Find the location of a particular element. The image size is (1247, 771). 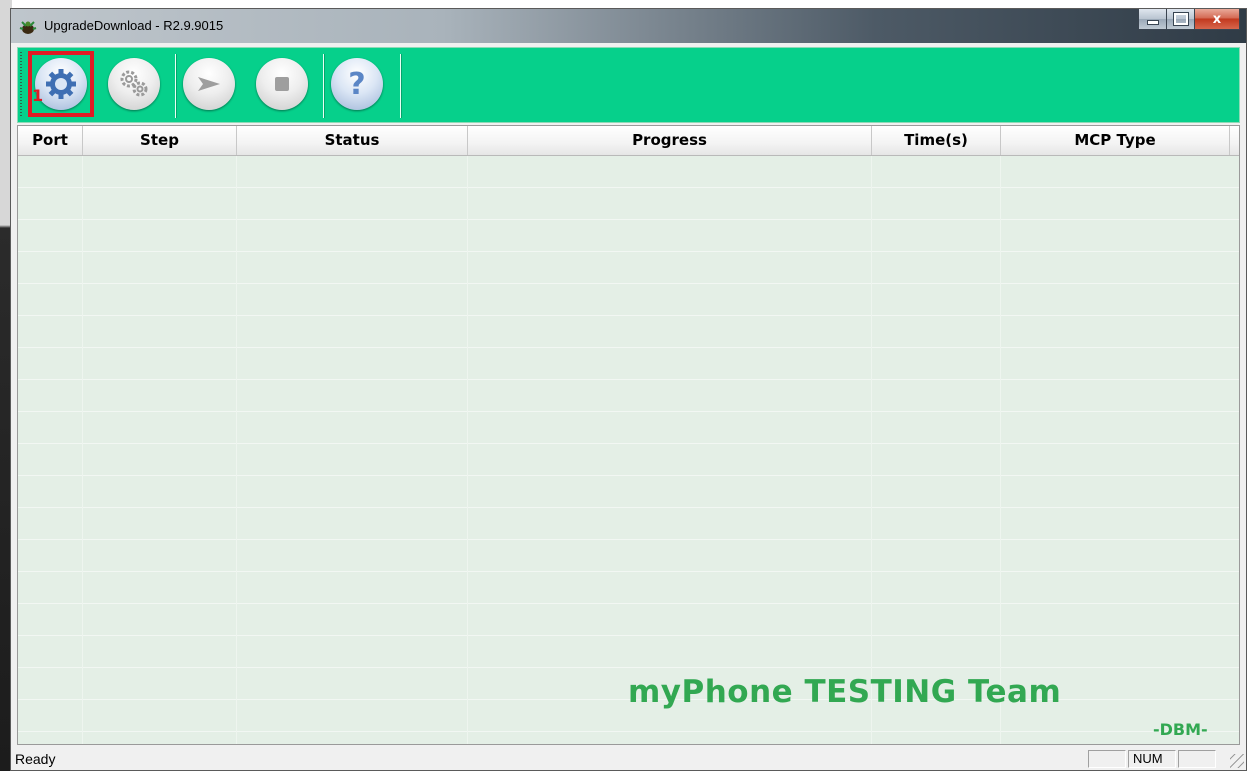

column-header-port: Port is located at coordinates (50, 140).